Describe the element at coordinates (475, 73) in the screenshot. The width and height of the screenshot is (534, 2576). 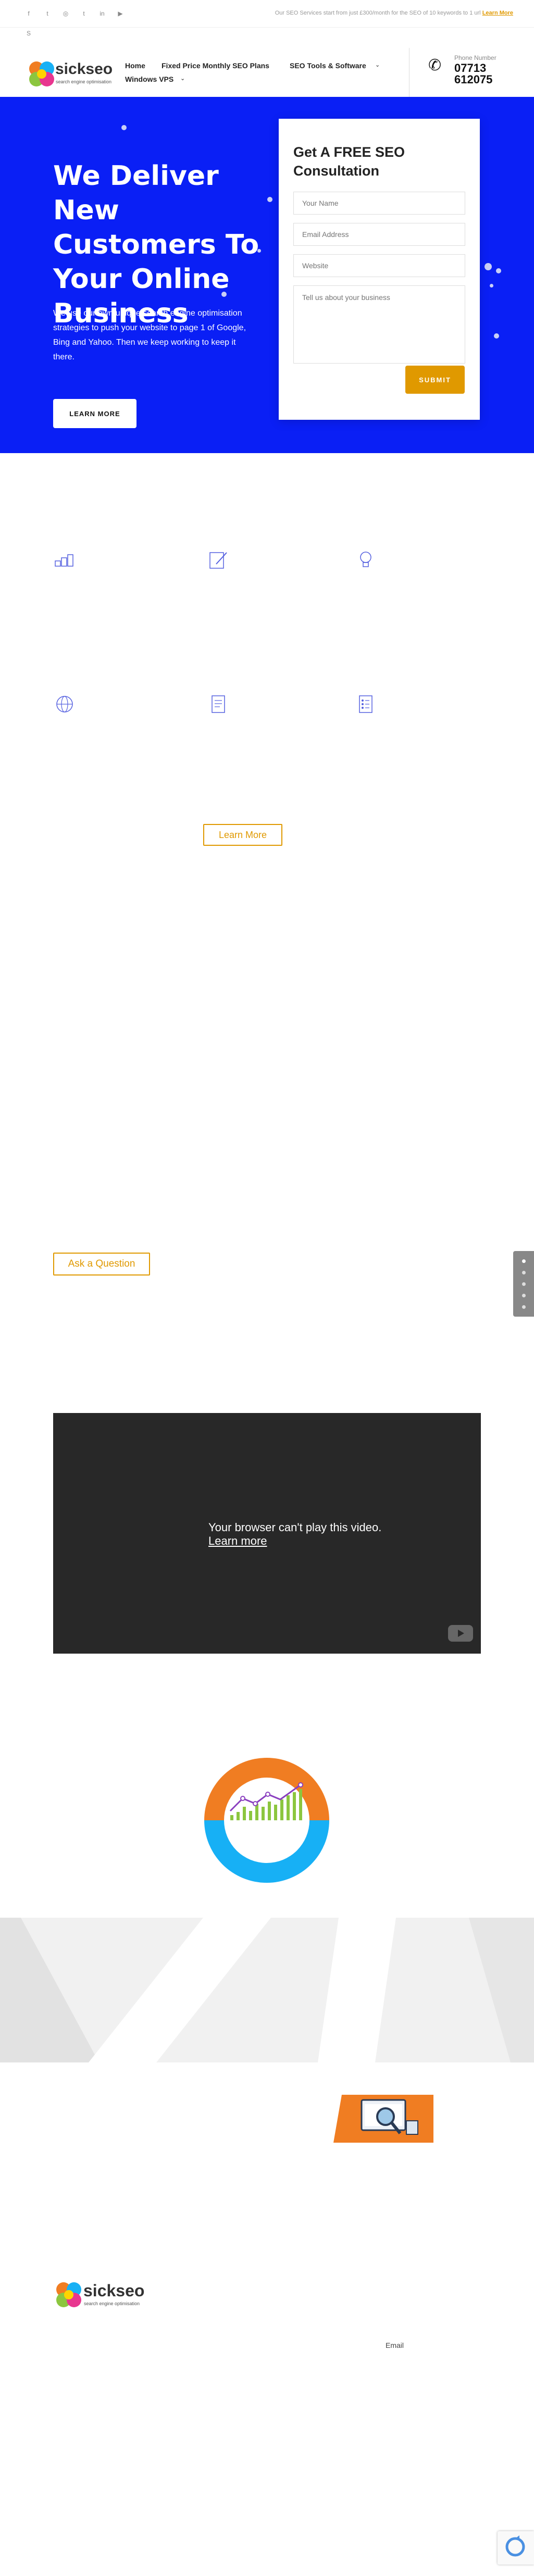
I see `phone-number: 07713 612075` at that location.